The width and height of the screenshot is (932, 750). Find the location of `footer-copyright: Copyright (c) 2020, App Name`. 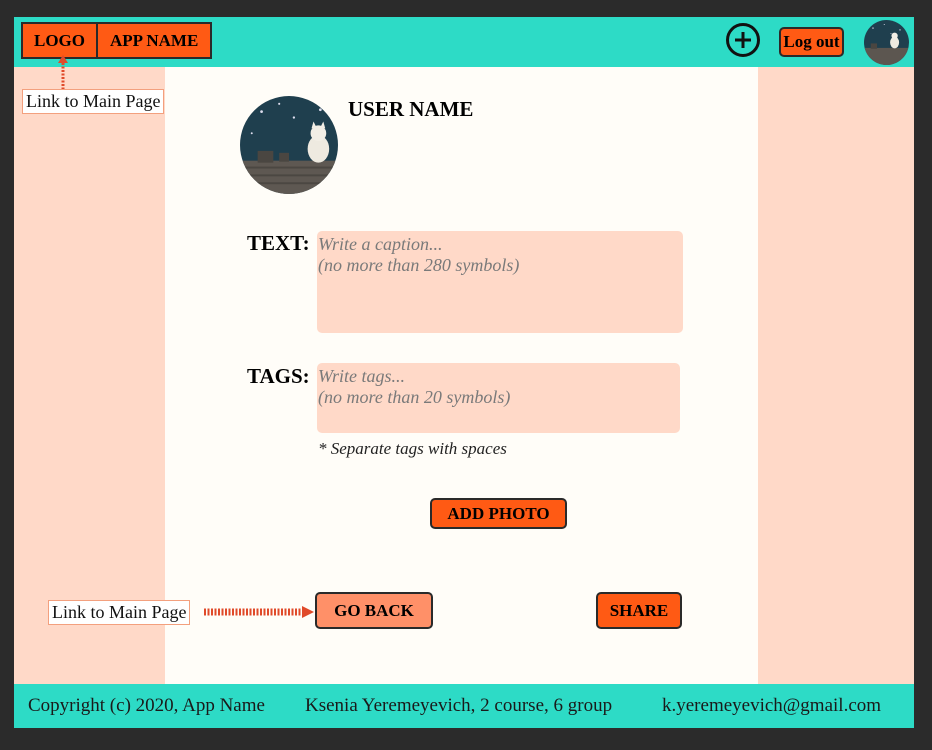

footer-copyright: Copyright (c) 2020, App Name is located at coordinates (146, 705).